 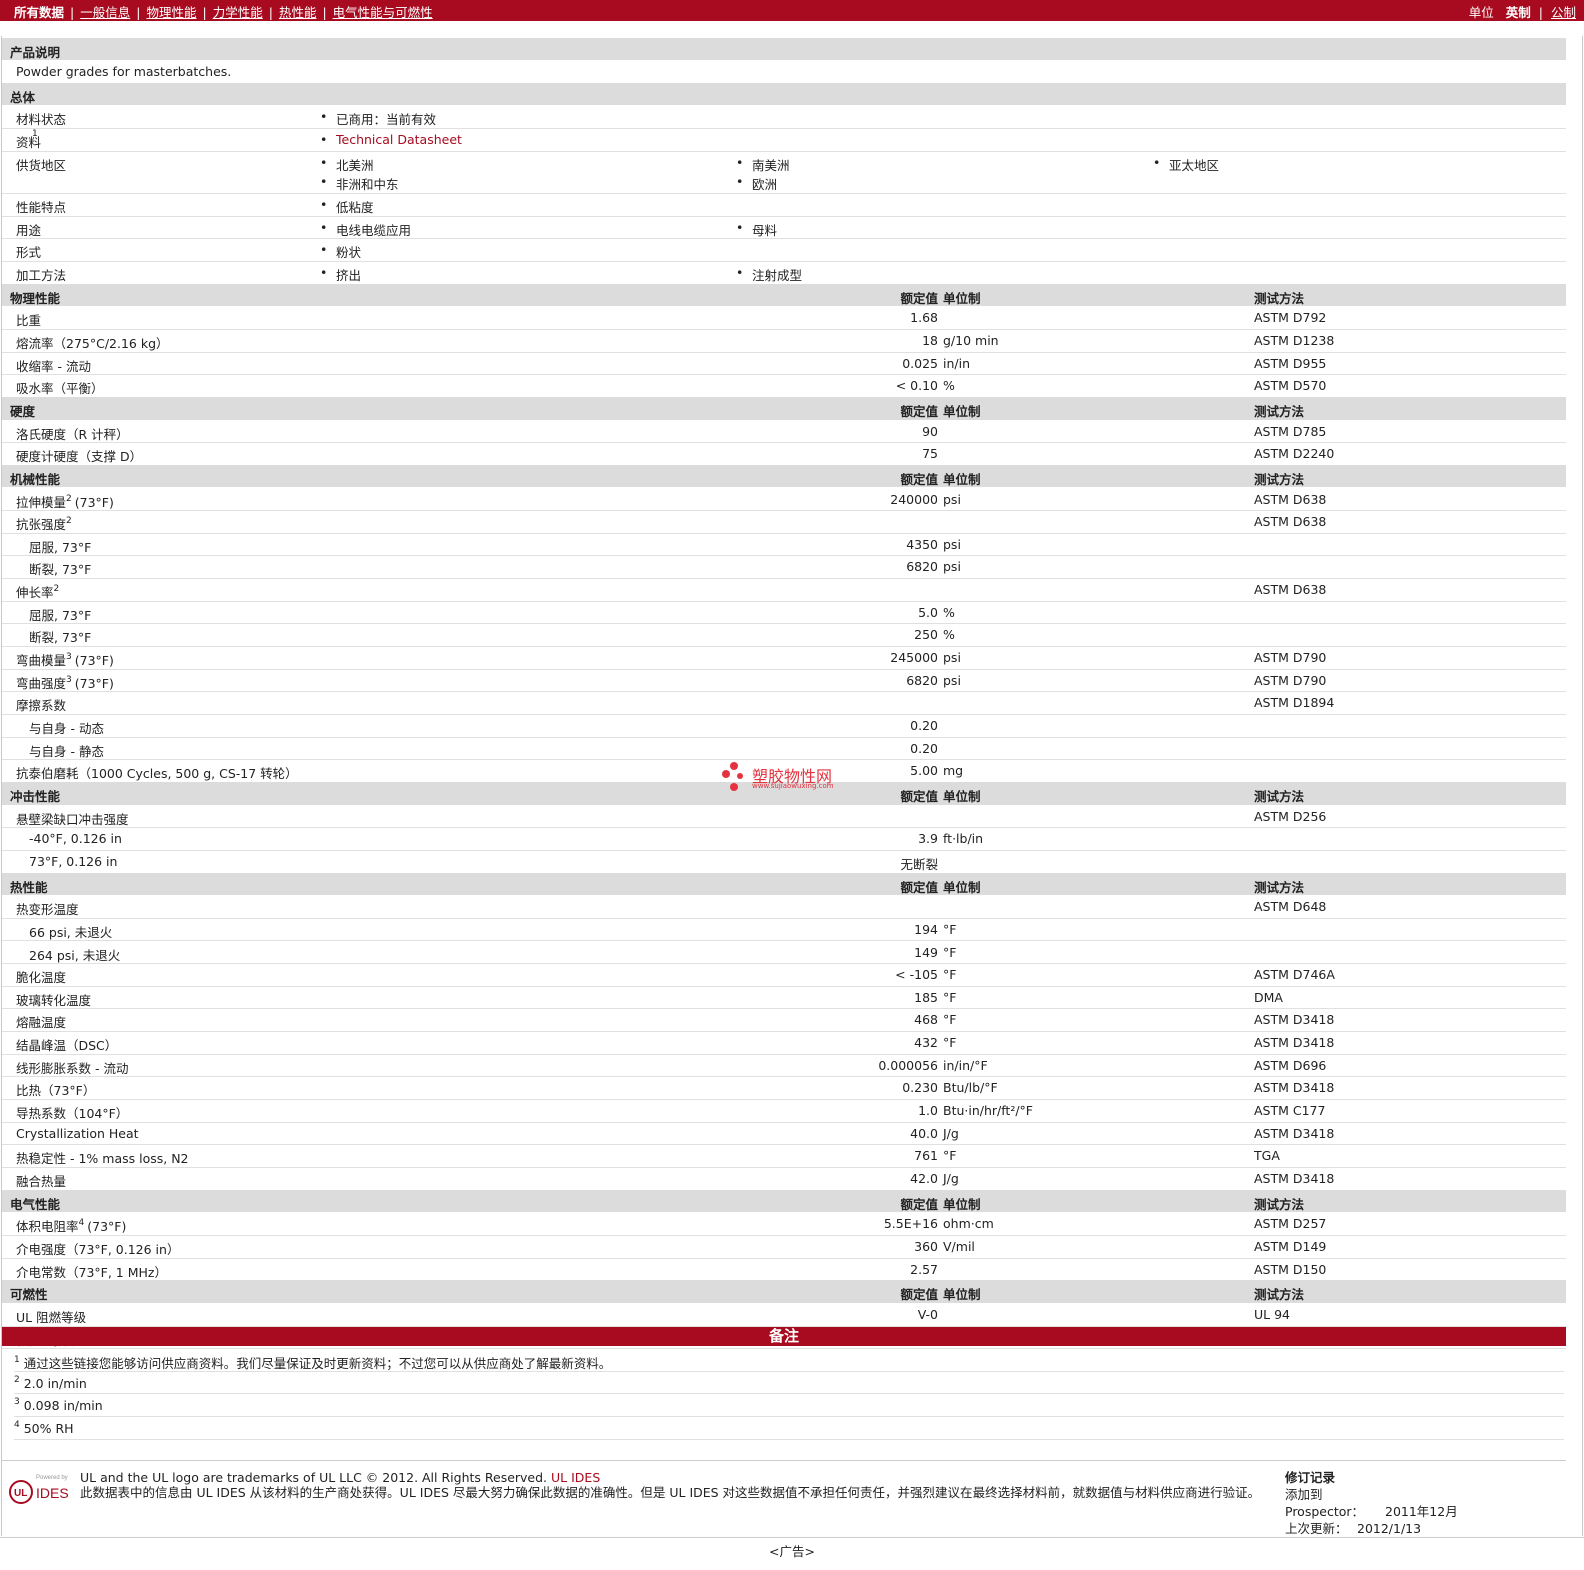 What do you see at coordinates (399, 139) in the screenshot?
I see `datasheet-link: Technical Datasheet` at bounding box center [399, 139].